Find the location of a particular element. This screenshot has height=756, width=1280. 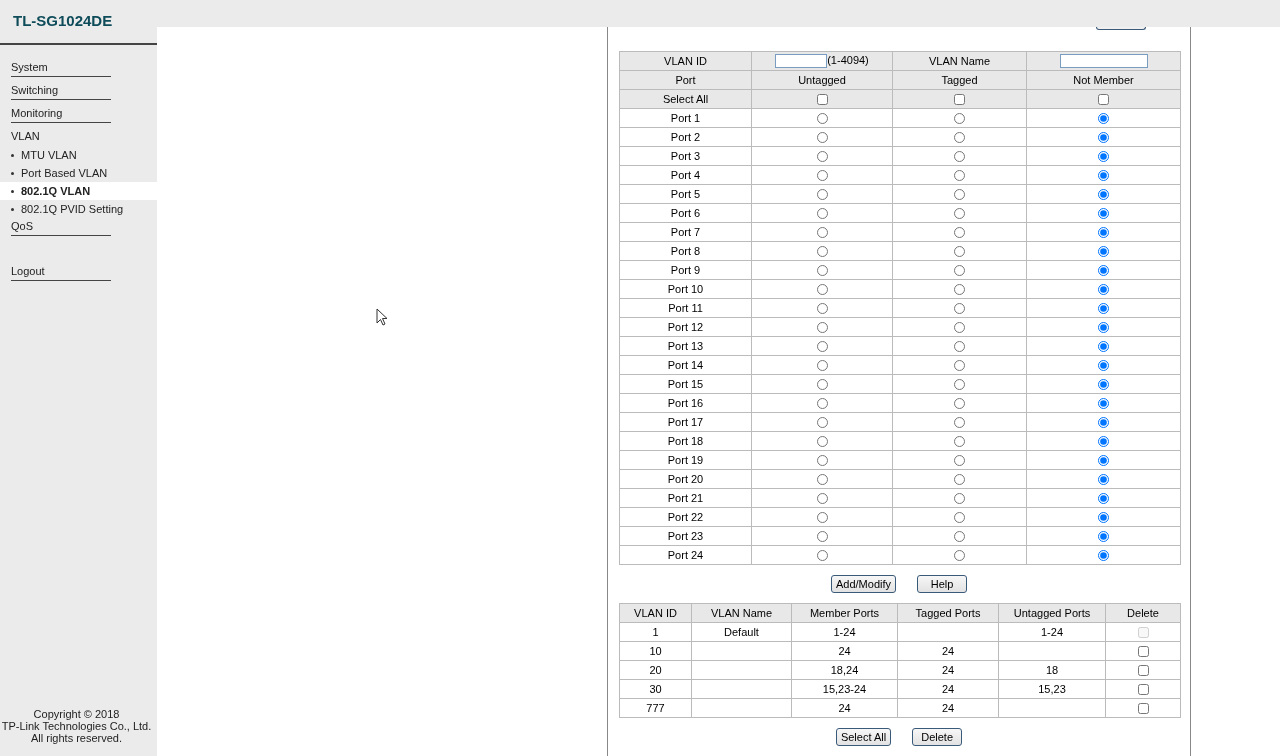

button: Add/Modify is located at coordinates (863, 584).